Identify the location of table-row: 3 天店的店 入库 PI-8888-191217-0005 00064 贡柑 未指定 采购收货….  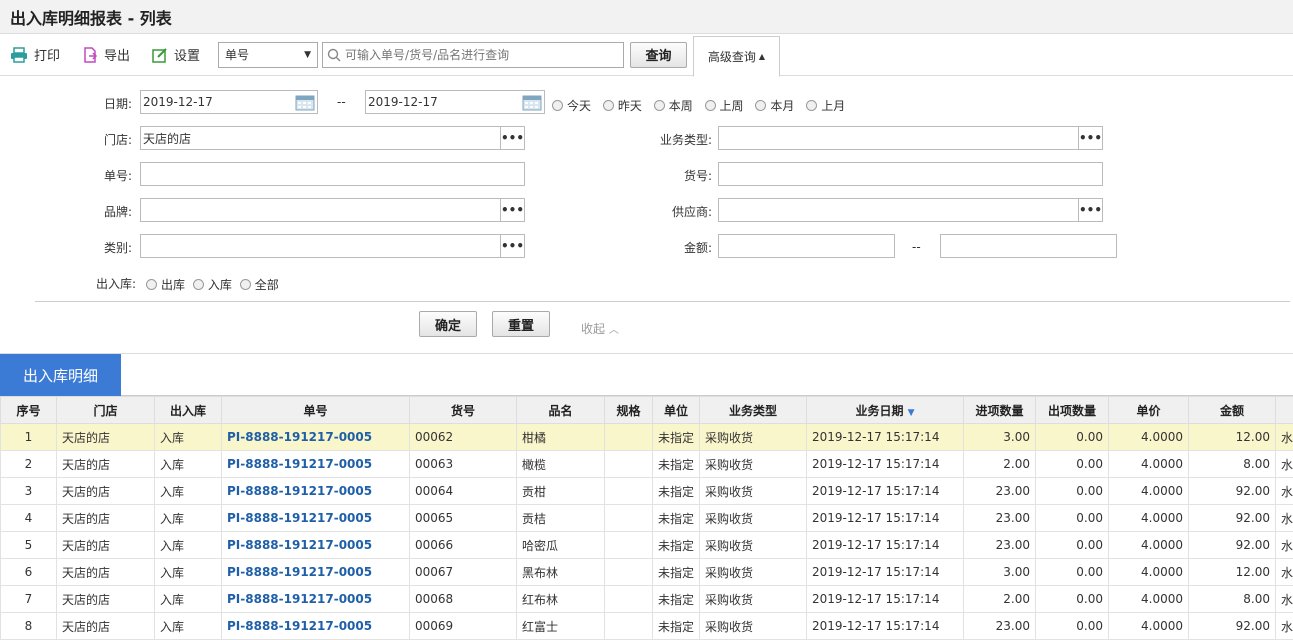
(646, 491).